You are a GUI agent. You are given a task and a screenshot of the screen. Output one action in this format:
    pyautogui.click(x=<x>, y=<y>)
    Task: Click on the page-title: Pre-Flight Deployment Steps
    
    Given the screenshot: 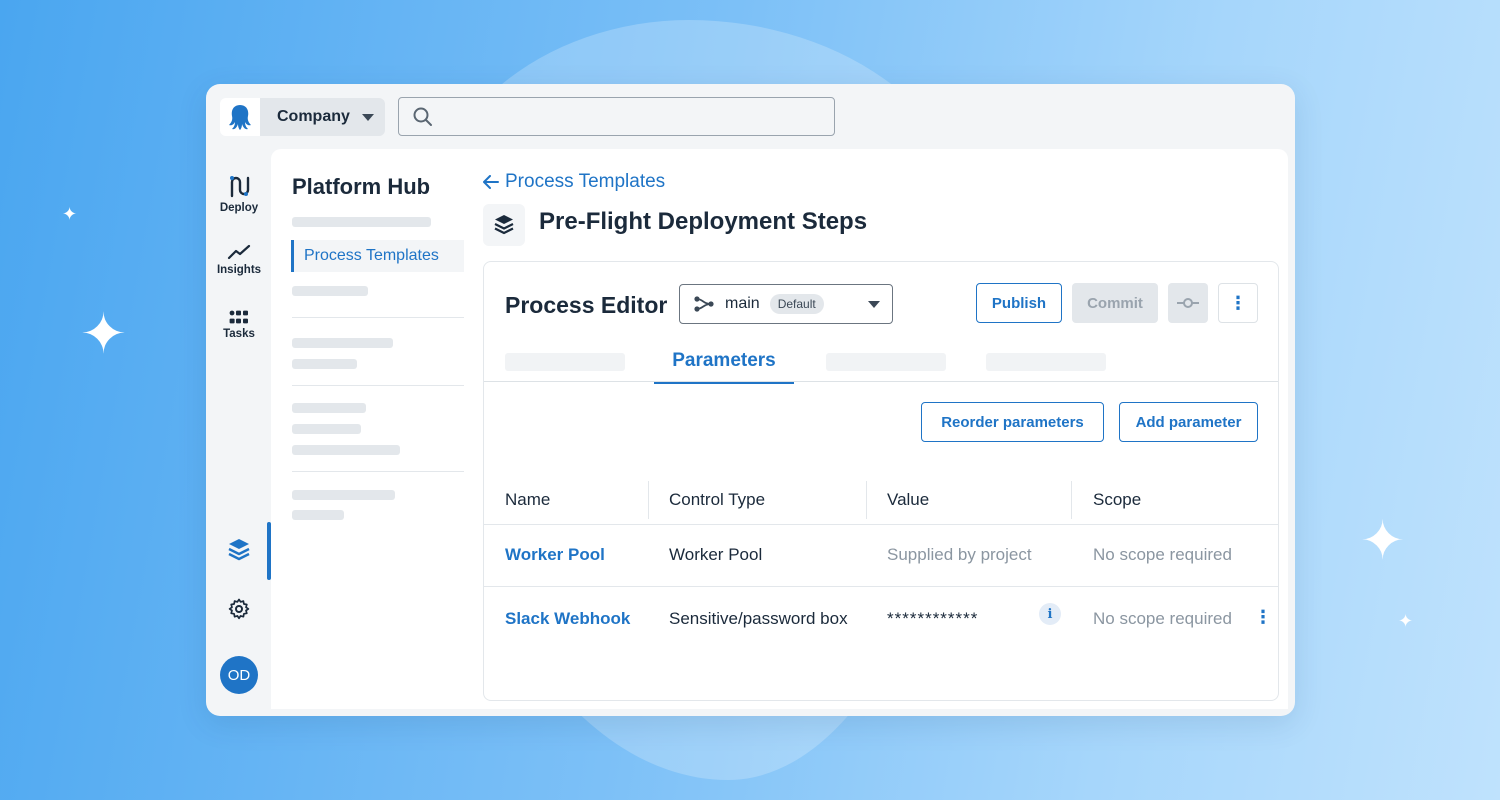 What is the action you would take?
    pyautogui.click(x=703, y=221)
    